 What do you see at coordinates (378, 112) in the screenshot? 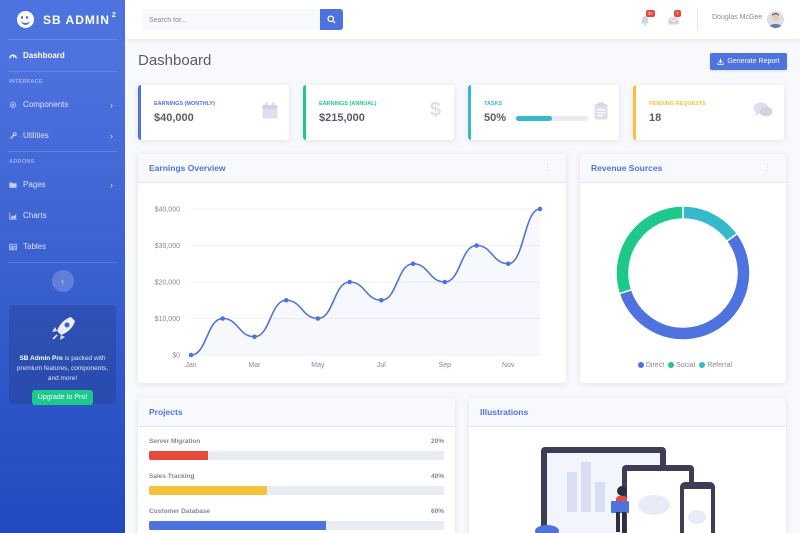
I see `stat-card-earnings-annual: Earnings (Annual) $215,000 $` at bounding box center [378, 112].